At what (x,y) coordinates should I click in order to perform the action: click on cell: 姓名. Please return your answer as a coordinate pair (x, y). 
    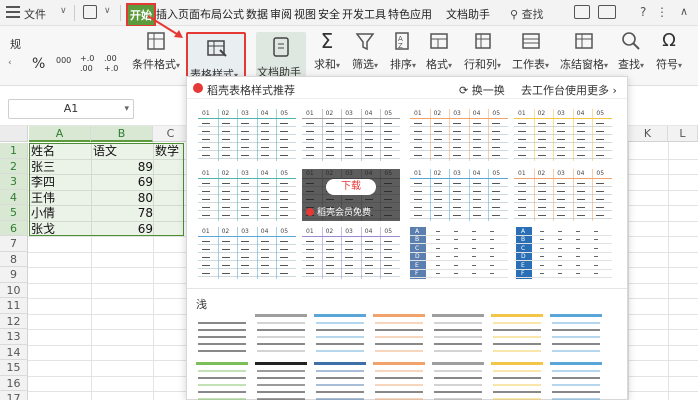
    Looking at the image, I should click on (61, 151).